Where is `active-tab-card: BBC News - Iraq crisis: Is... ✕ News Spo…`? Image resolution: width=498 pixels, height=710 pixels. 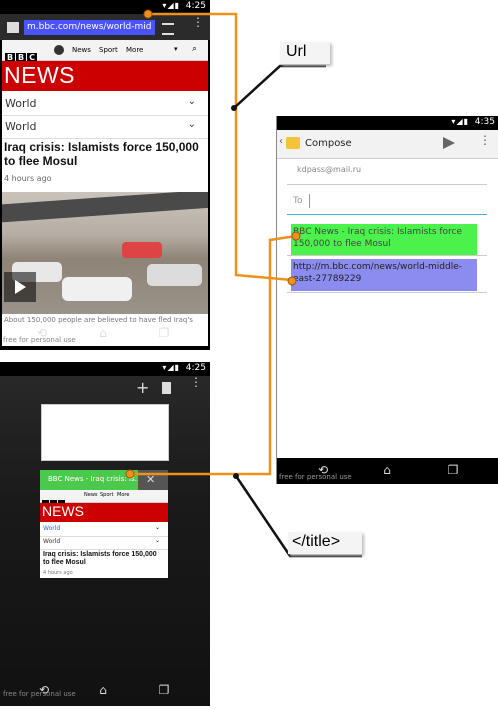
active-tab-card: BBC News - Iraq crisis: Is... ✕ News Spo… is located at coordinates (104, 524).